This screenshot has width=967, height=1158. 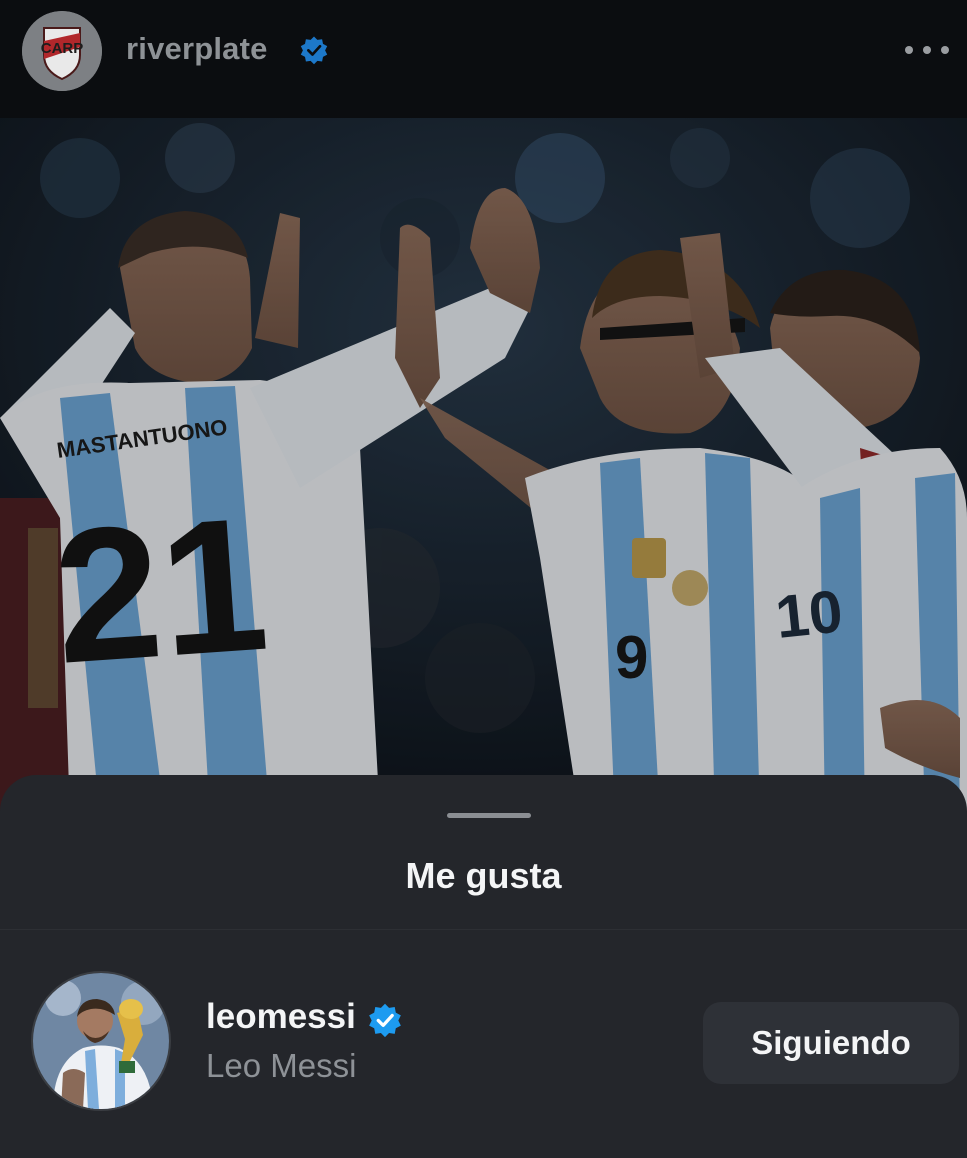 I want to click on sheet-title: Me gusta, so click(x=483, y=875).